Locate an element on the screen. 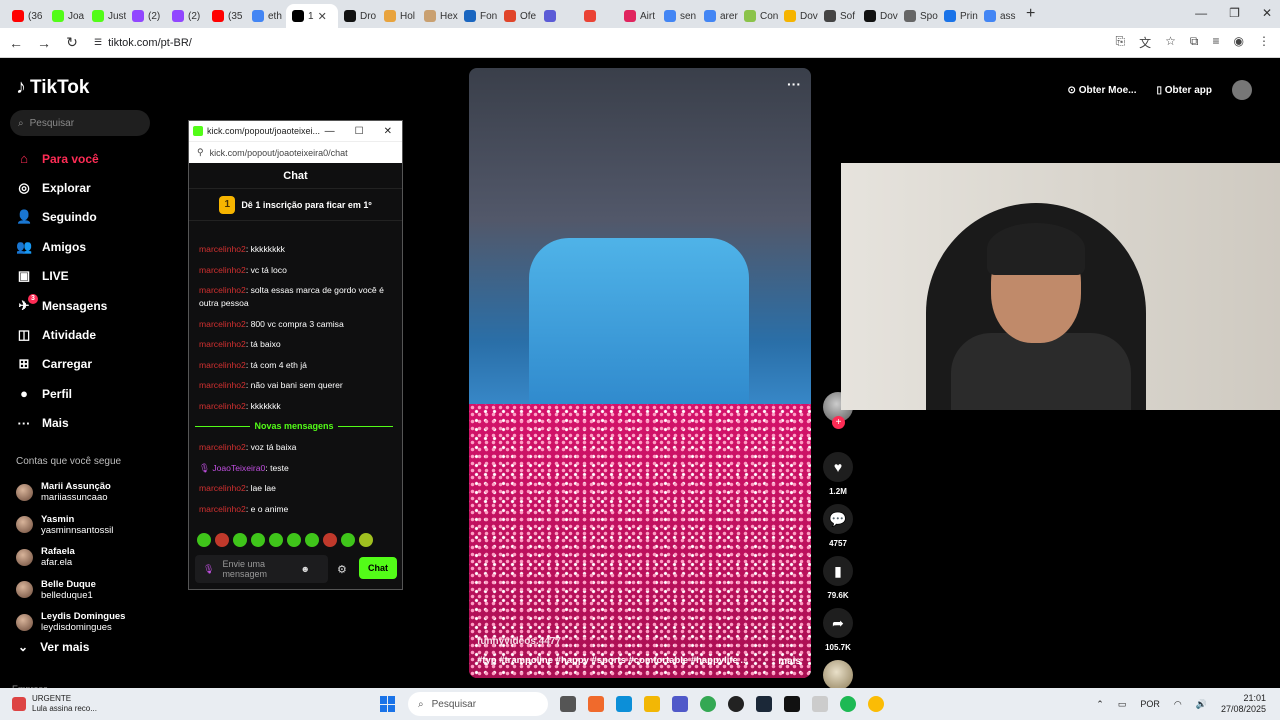 This screenshot has height=720, width=1280. share-action: ➦ 105.7K is located at coordinates (838, 630).